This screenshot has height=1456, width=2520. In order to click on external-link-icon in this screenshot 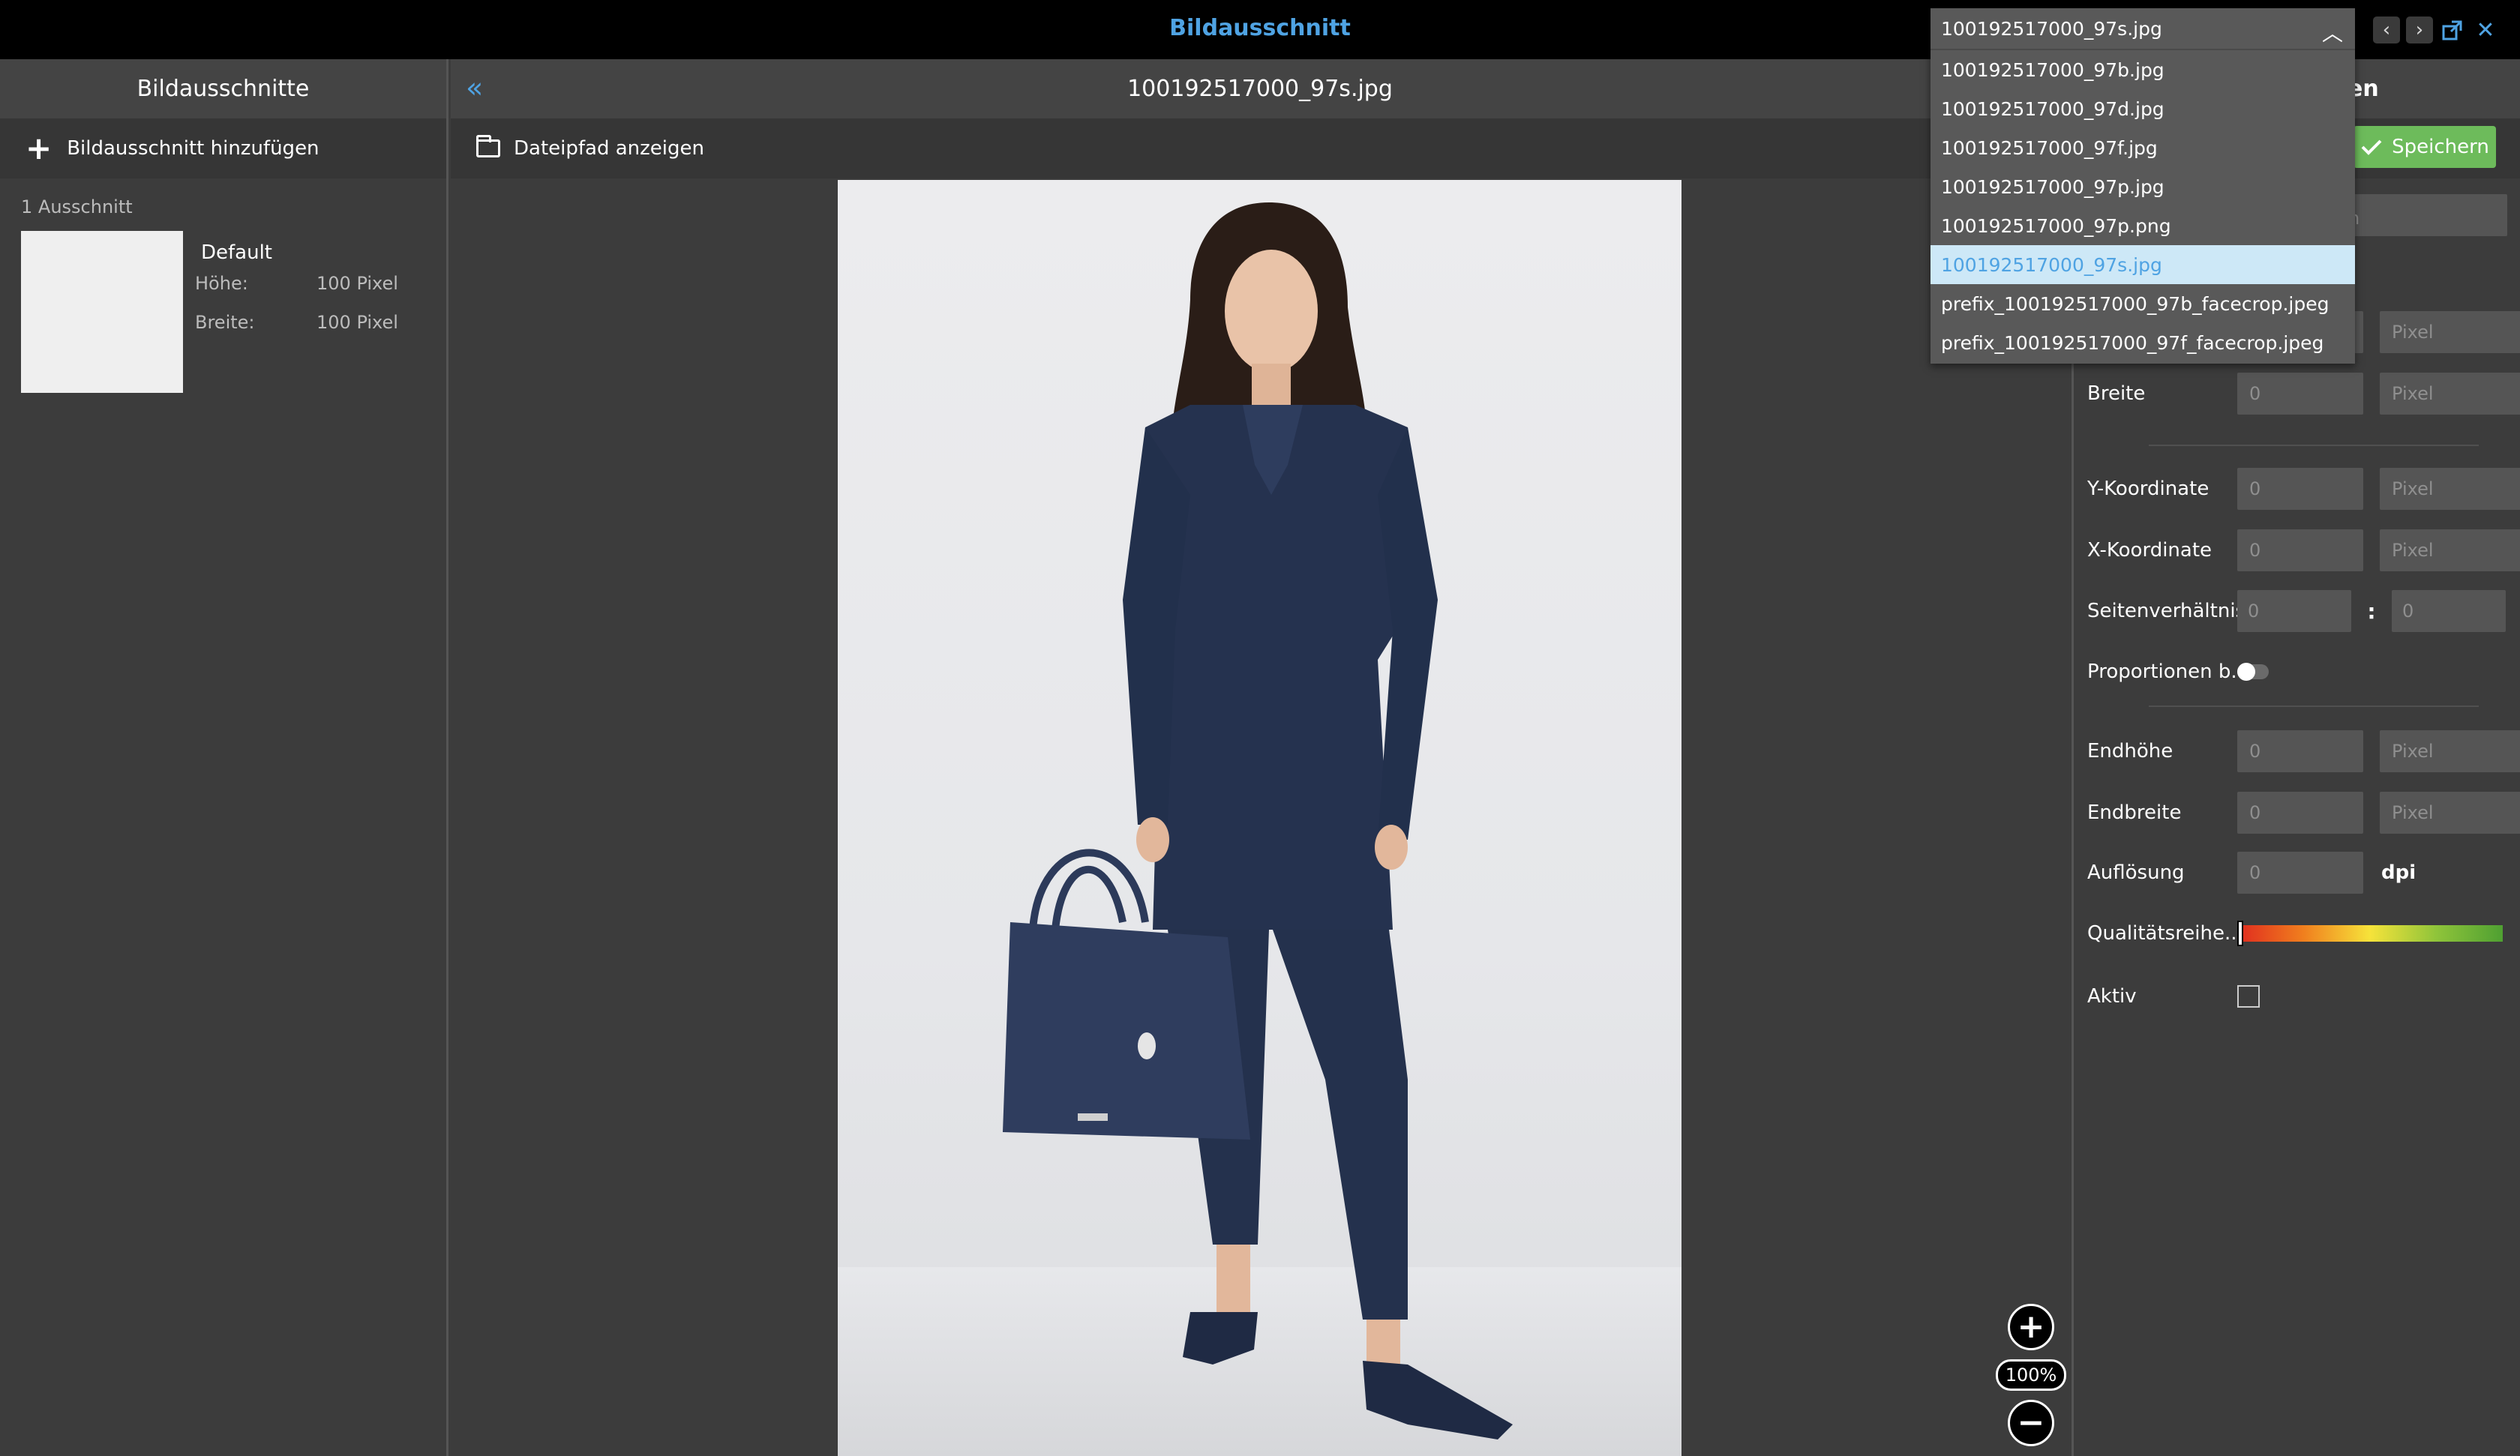, I will do `click(2452, 30)`.